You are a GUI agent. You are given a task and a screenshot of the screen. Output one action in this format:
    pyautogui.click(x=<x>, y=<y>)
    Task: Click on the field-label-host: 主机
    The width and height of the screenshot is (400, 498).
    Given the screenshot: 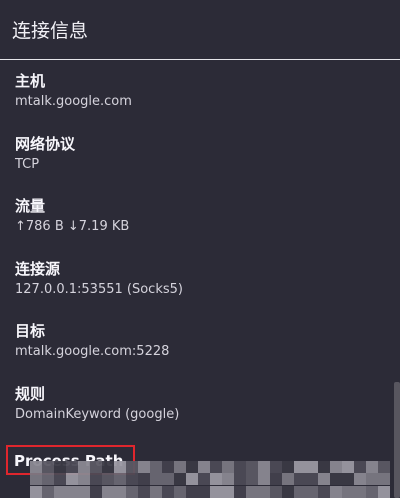 What is the action you would take?
    pyautogui.click(x=30, y=81)
    